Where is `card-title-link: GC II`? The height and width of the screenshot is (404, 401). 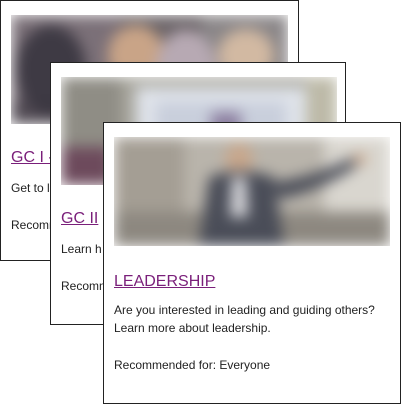
card-title-link: GC II is located at coordinates (79, 219).